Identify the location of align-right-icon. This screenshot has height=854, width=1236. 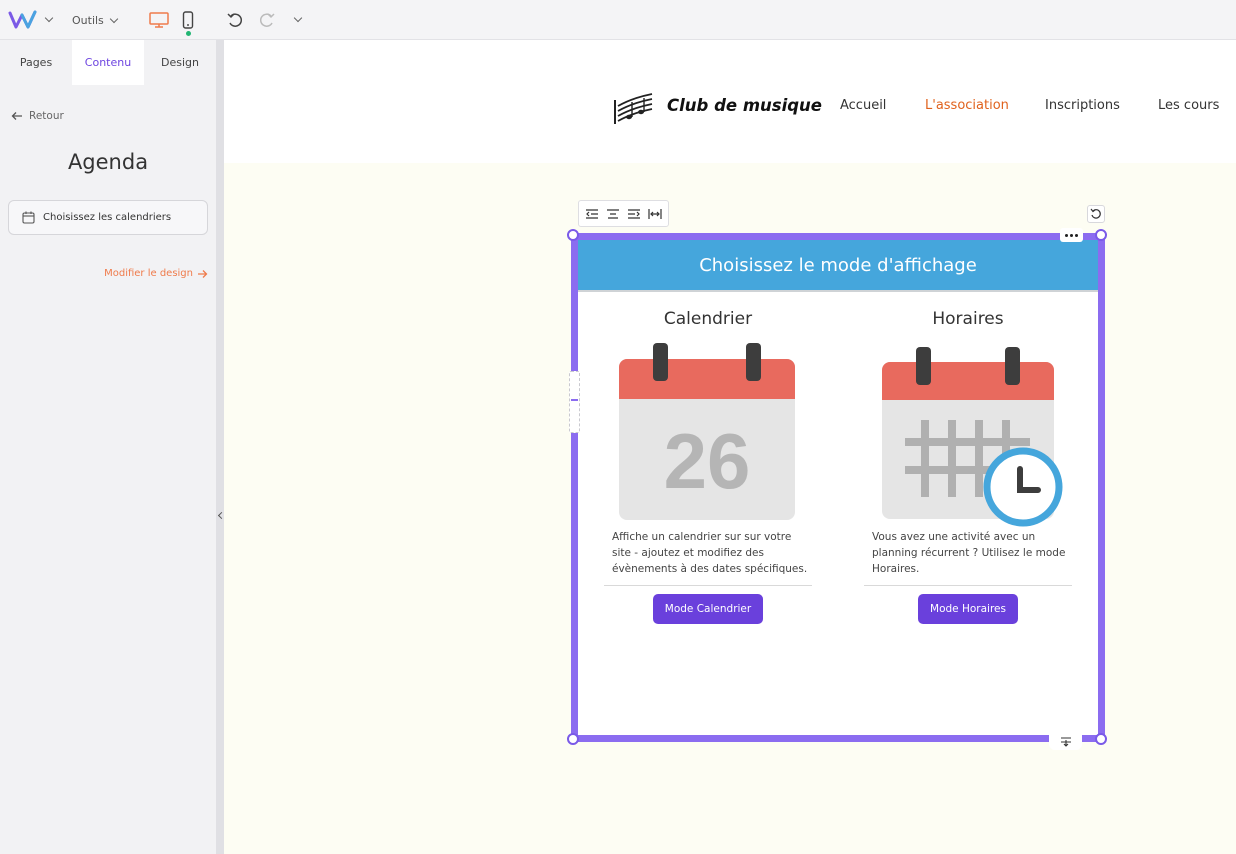
(634, 214).